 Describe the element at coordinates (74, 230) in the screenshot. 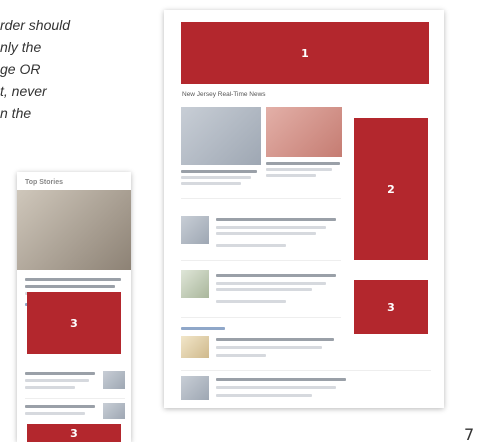

I see `hero-image` at that location.